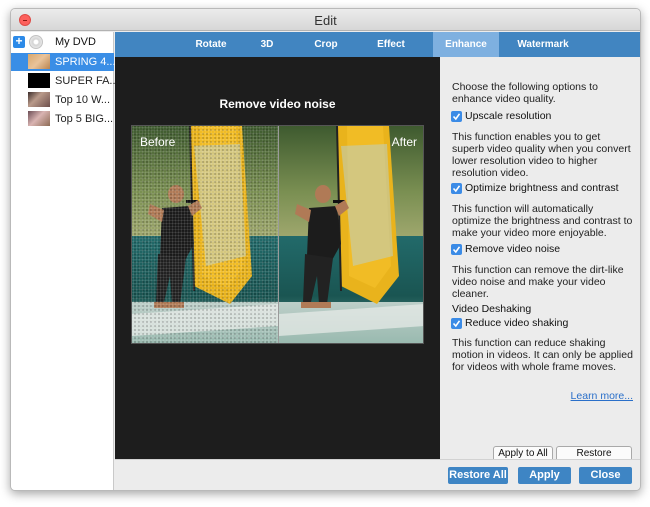 Image resolution: width=650 pixels, height=507 pixels. I want to click on before-image: Before, so click(205, 234).